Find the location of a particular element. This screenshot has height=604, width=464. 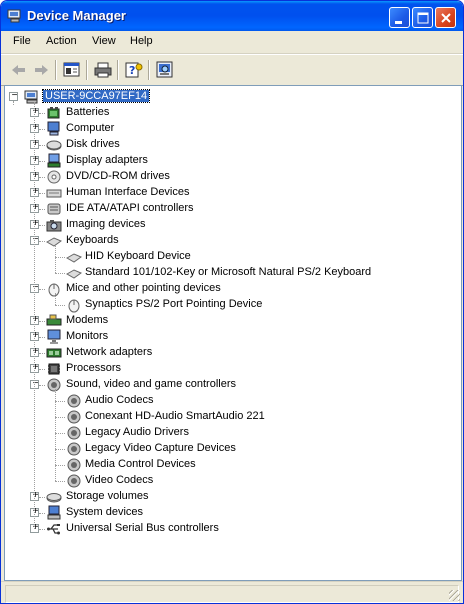

scan-hardware-icon is located at coordinates (165, 70).